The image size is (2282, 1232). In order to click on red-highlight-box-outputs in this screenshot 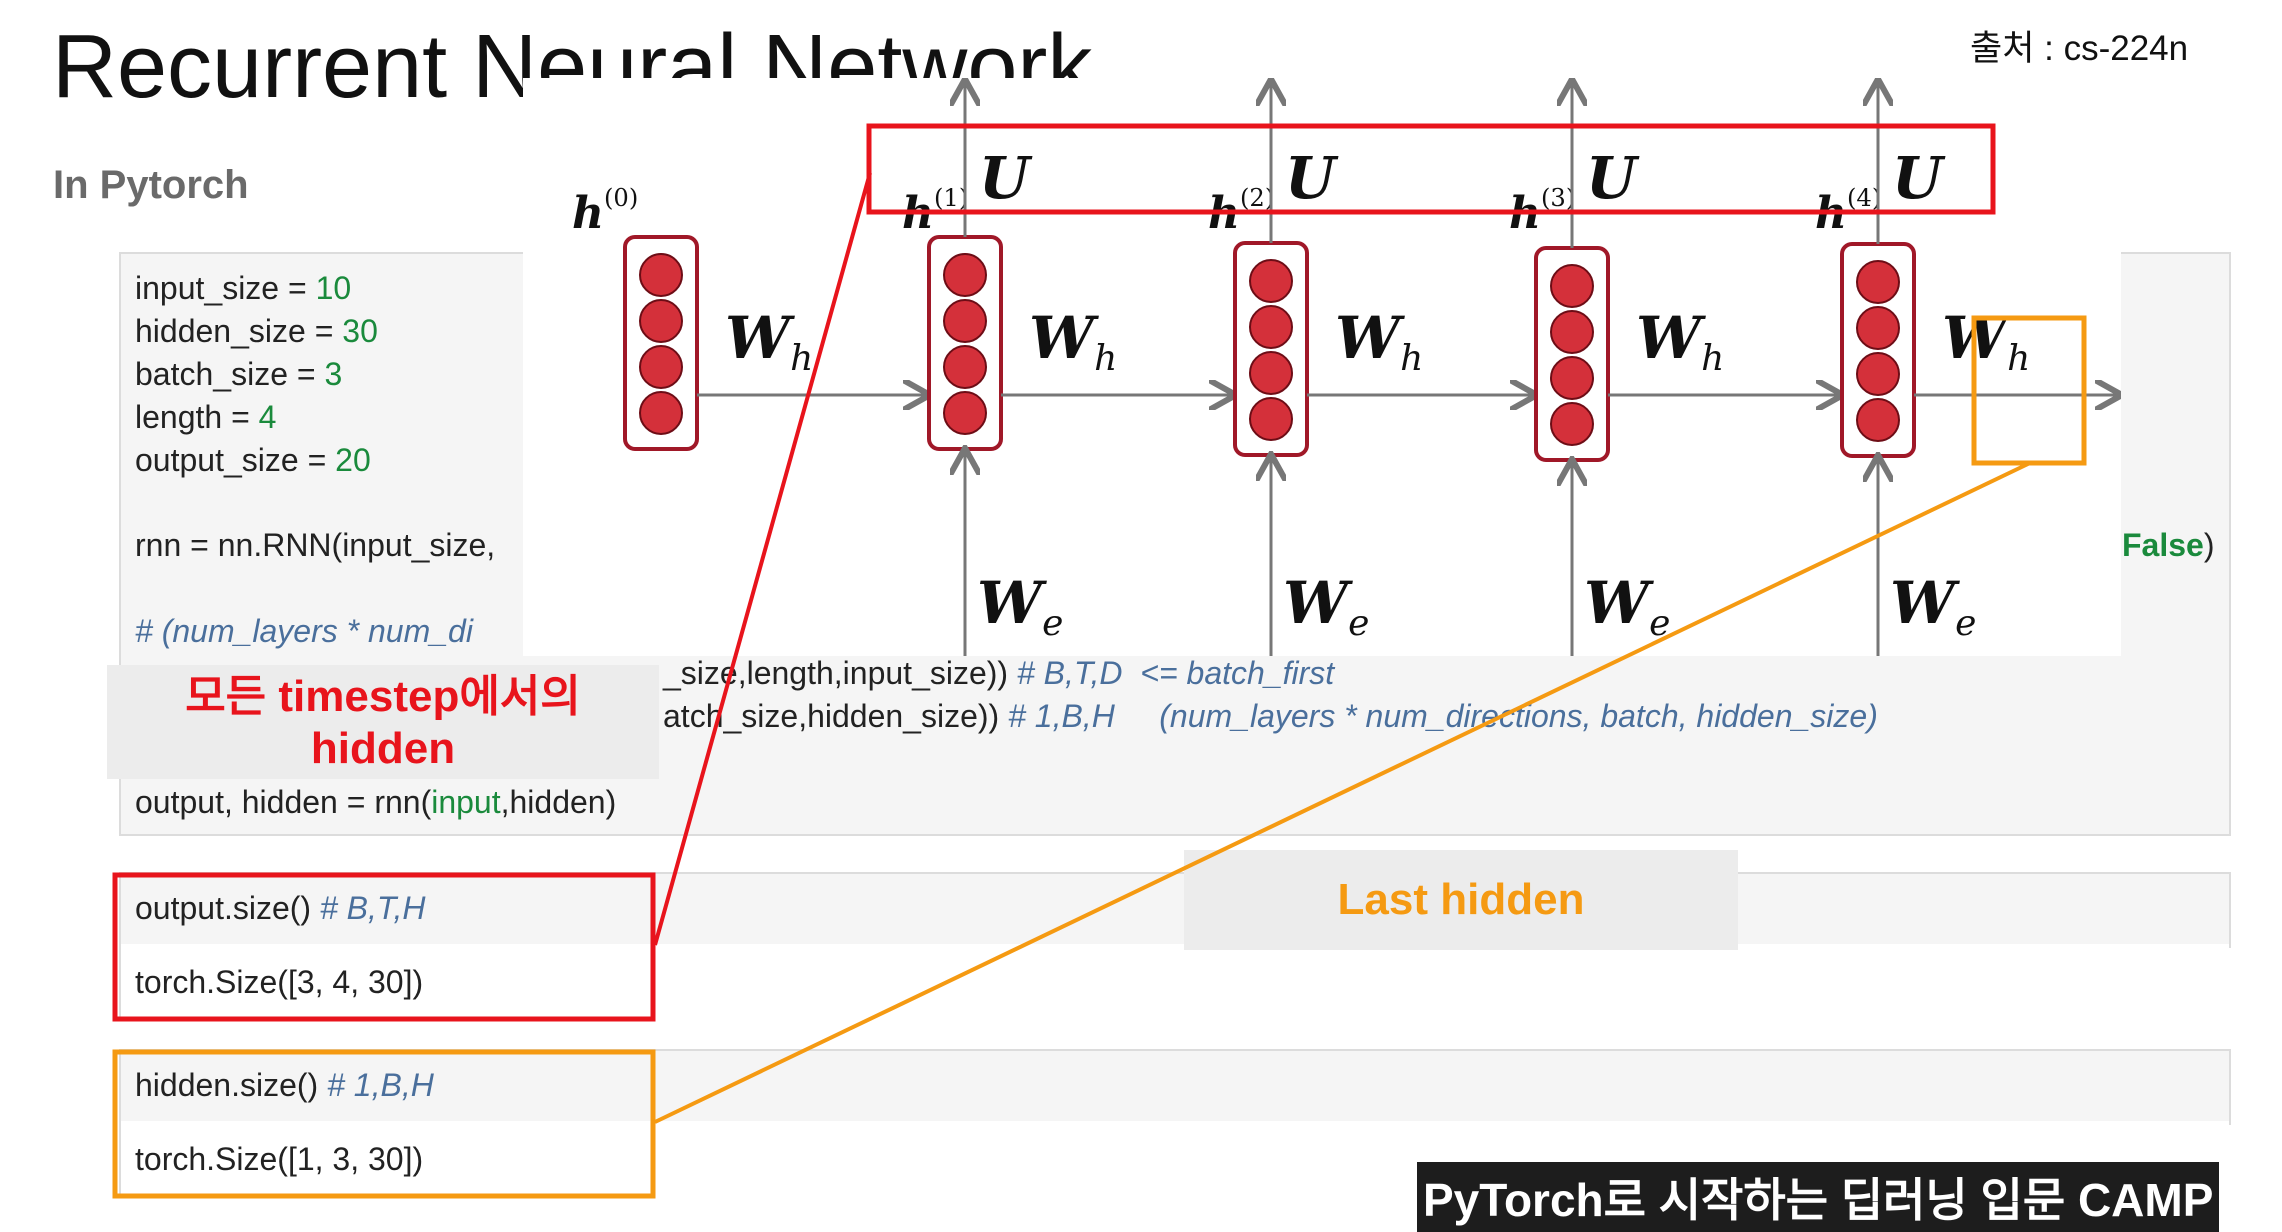, I will do `click(1431, 169)`.